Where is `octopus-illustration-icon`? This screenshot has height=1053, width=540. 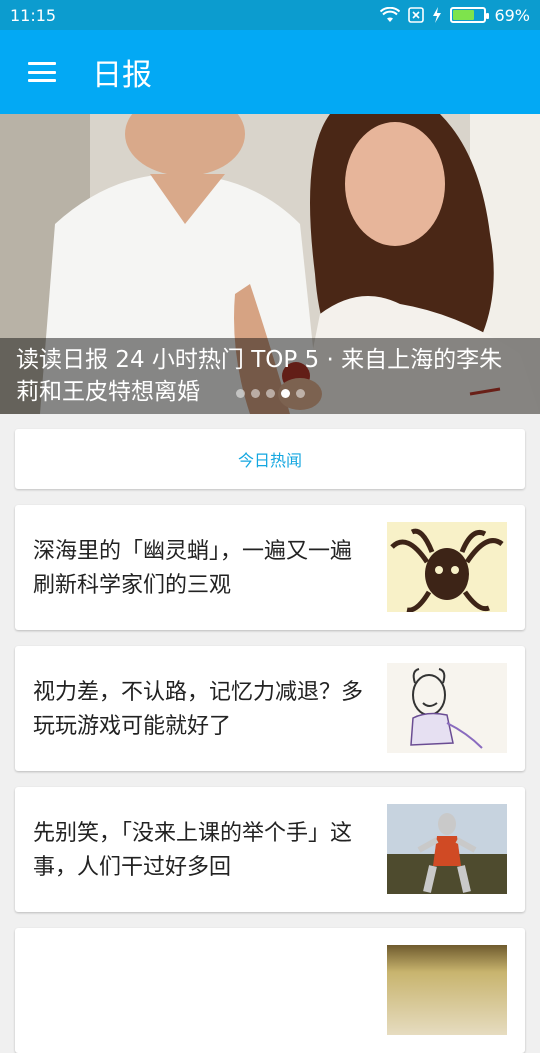 octopus-illustration-icon is located at coordinates (447, 567).